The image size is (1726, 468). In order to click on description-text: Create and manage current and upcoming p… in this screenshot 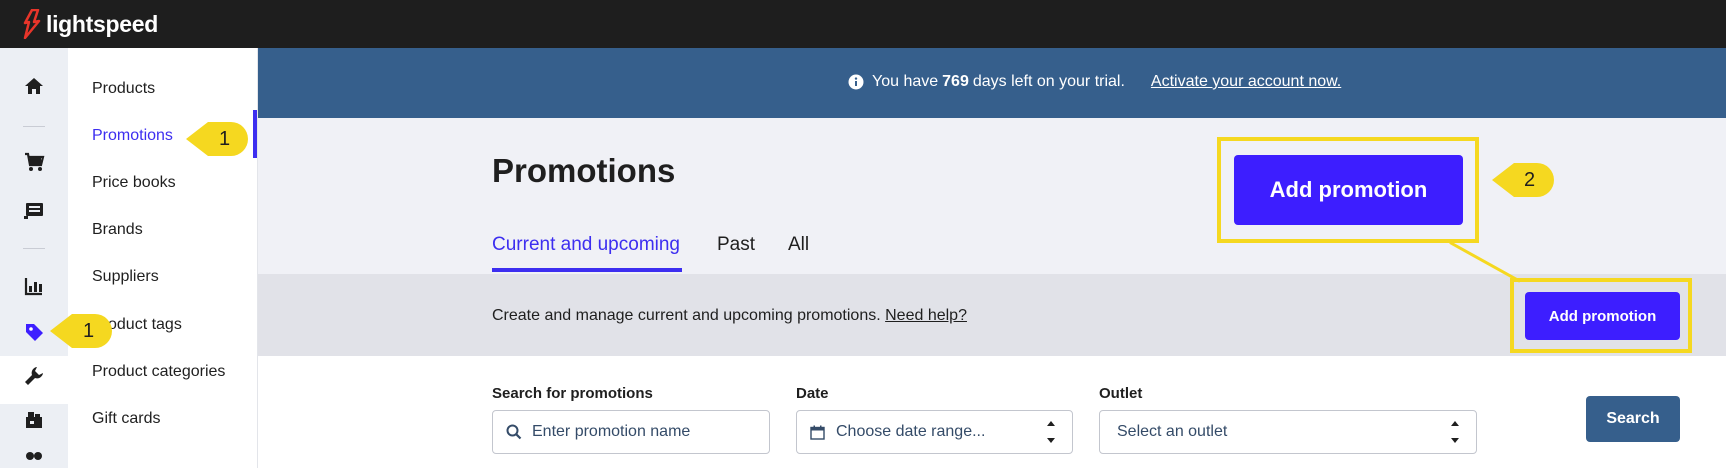, I will do `click(686, 315)`.